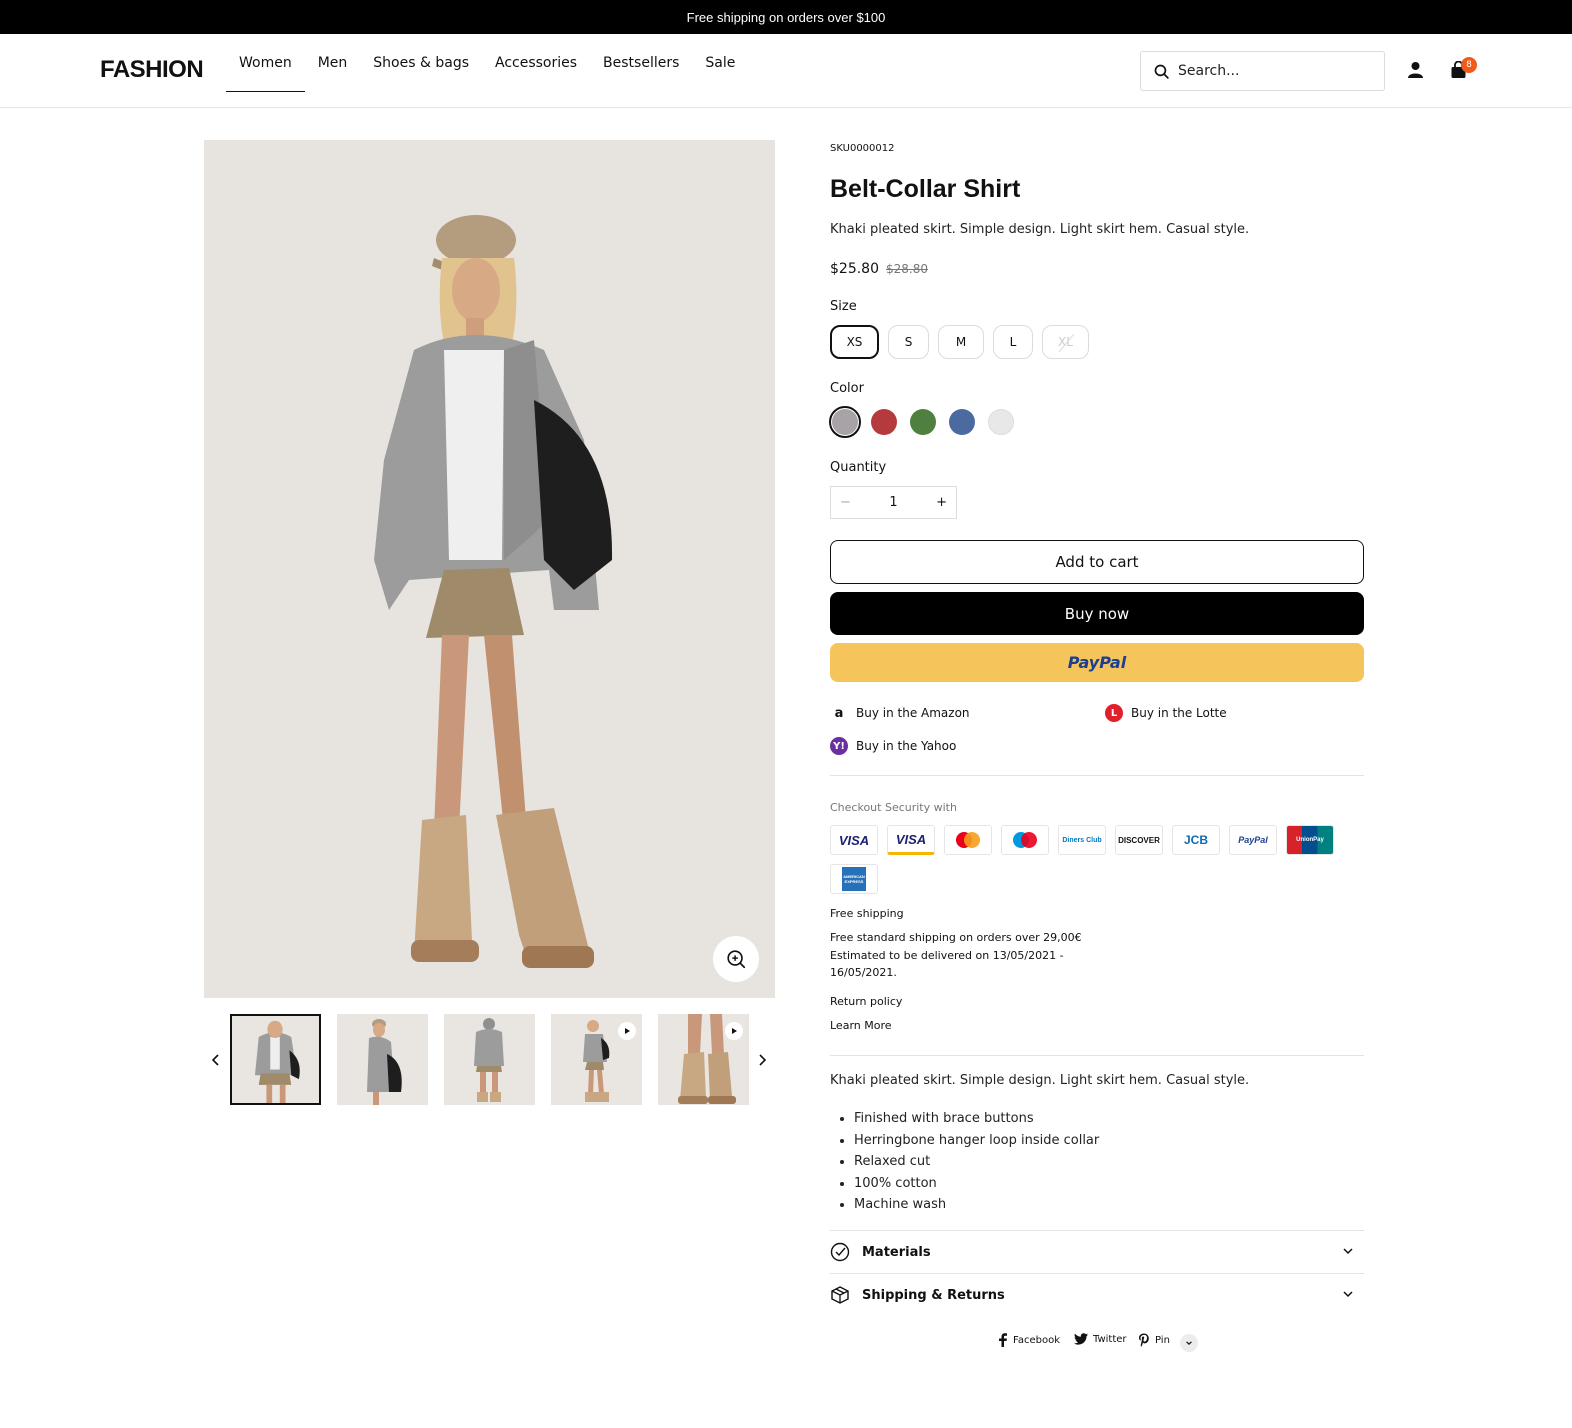 This screenshot has height=1428, width=1572. Describe the element at coordinates (884, 422) in the screenshot. I see `color-swatch-red` at that location.